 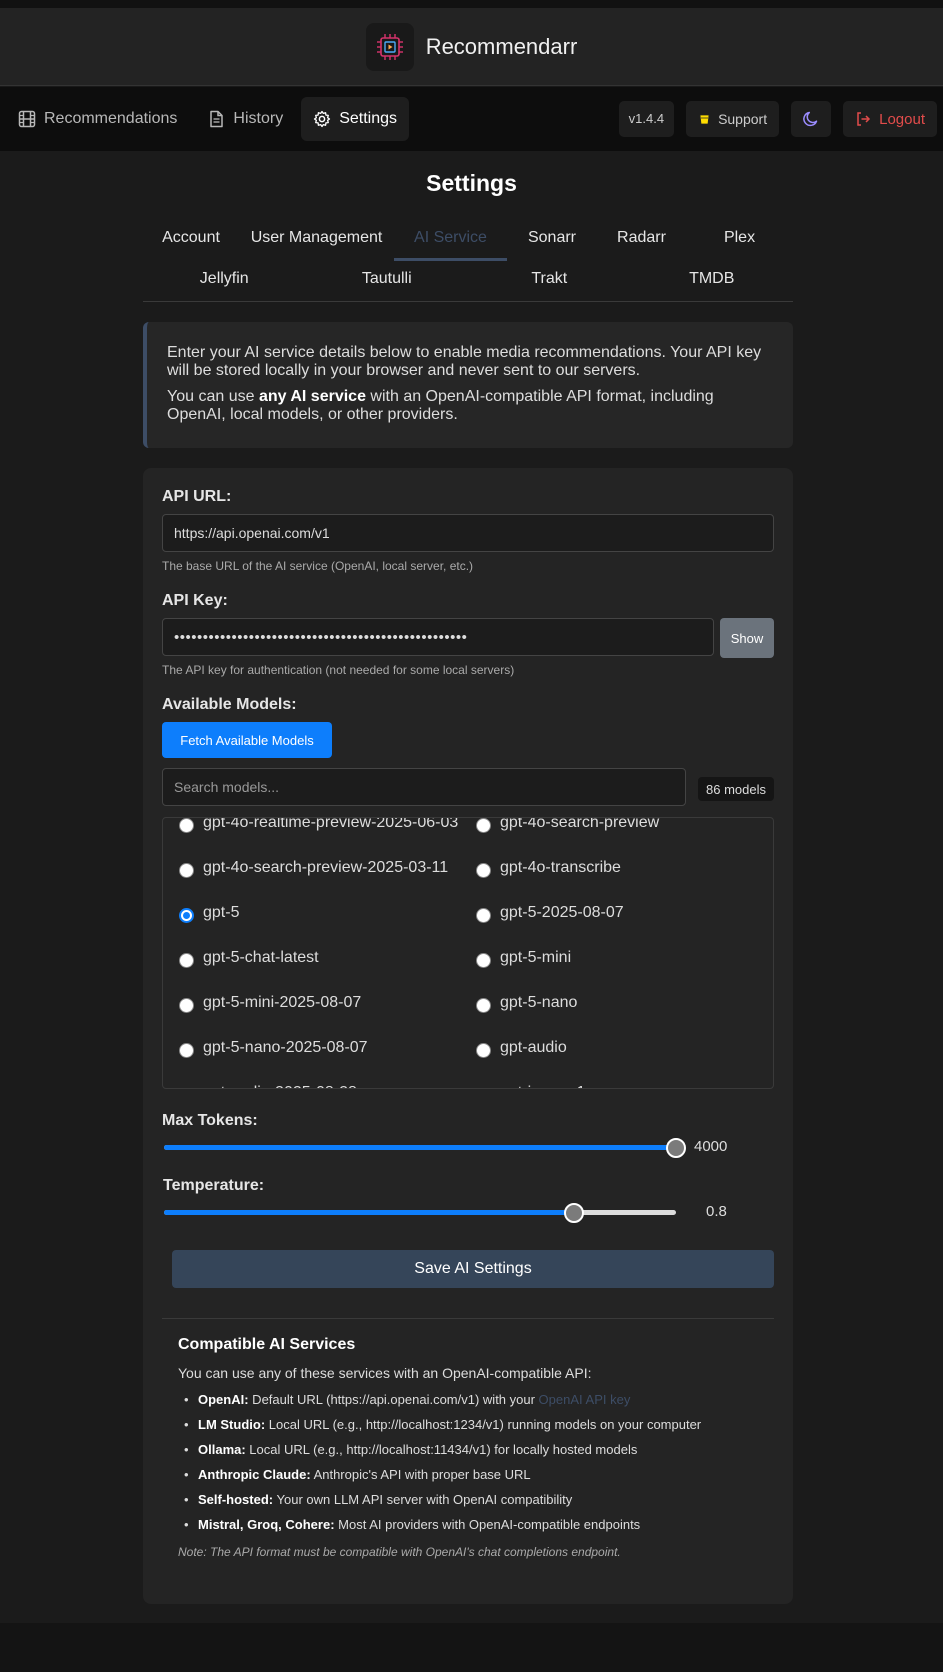 What do you see at coordinates (369, 1212) in the screenshot?
I see `temperature-fill` at bounding box center [369, 1212].